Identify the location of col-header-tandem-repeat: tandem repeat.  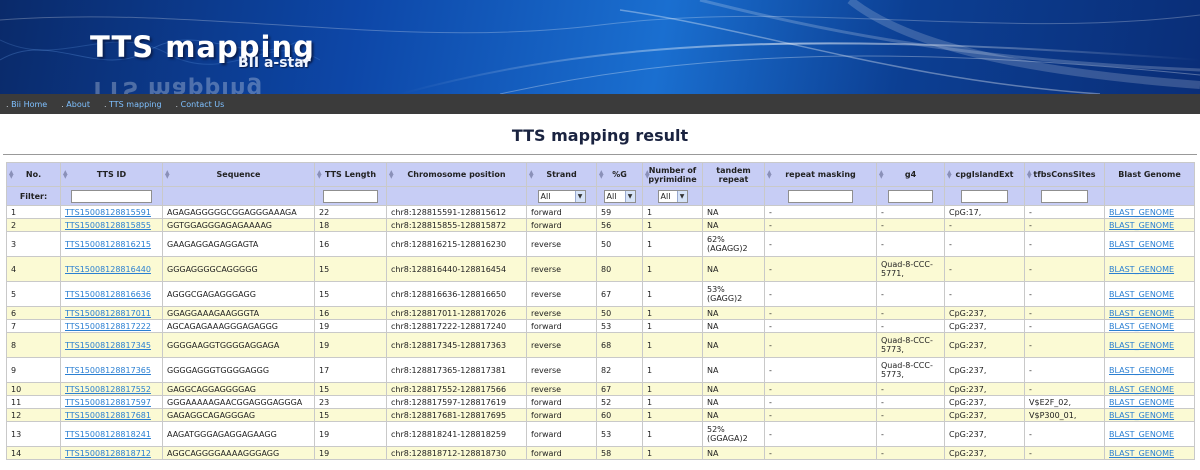
(733, 174).